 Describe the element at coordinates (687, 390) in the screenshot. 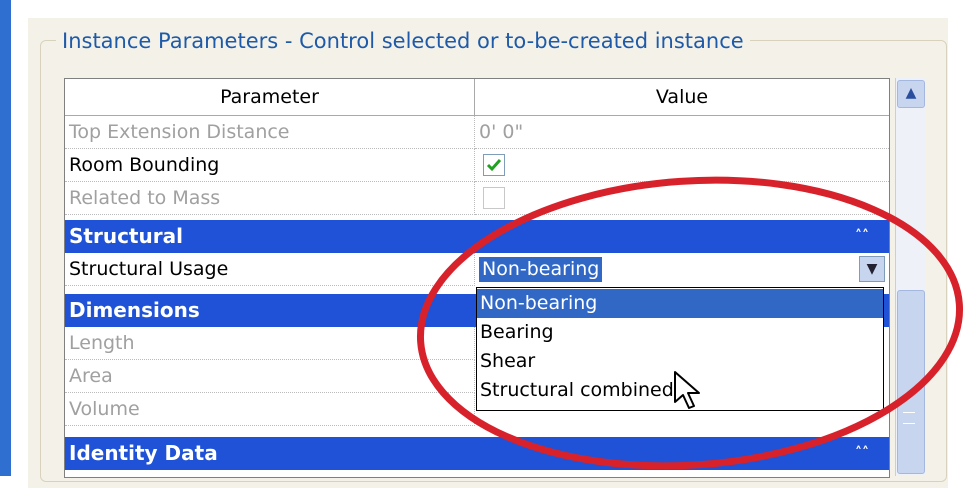

I see `mouse-cursor-icon` at that location.